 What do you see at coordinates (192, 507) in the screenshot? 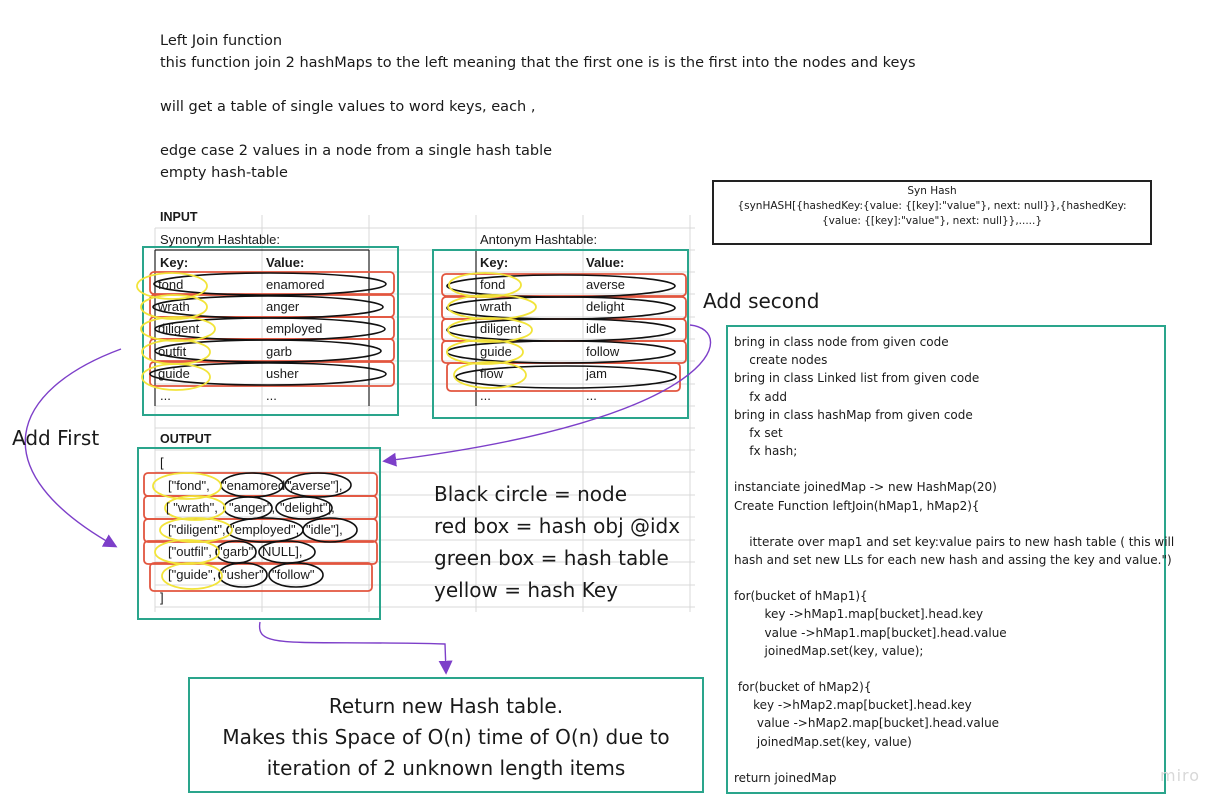
I see `output-key: [ "wrath",` at bounding box center [192, 507].